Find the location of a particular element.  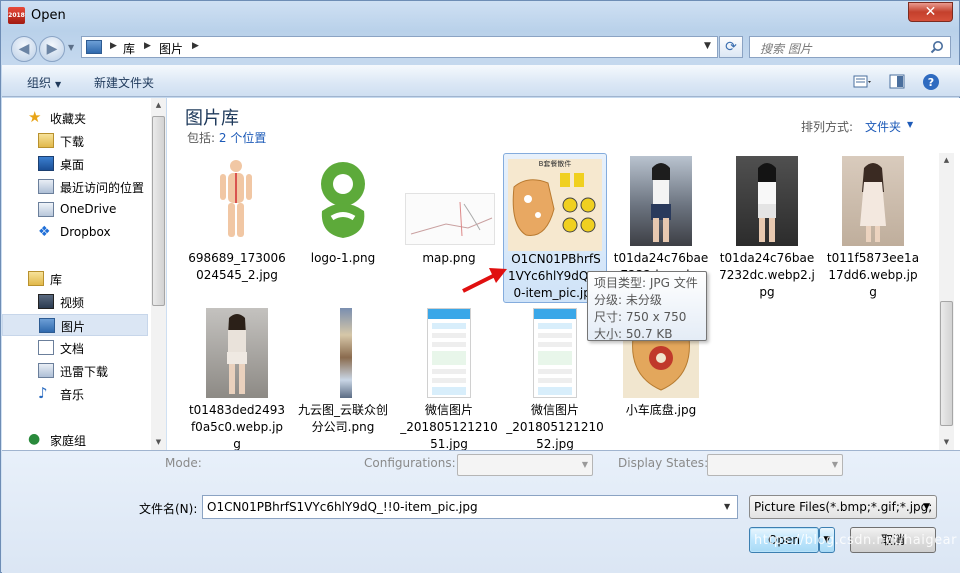

refresh-button: ⟳ is located at coordinates (731, 47).